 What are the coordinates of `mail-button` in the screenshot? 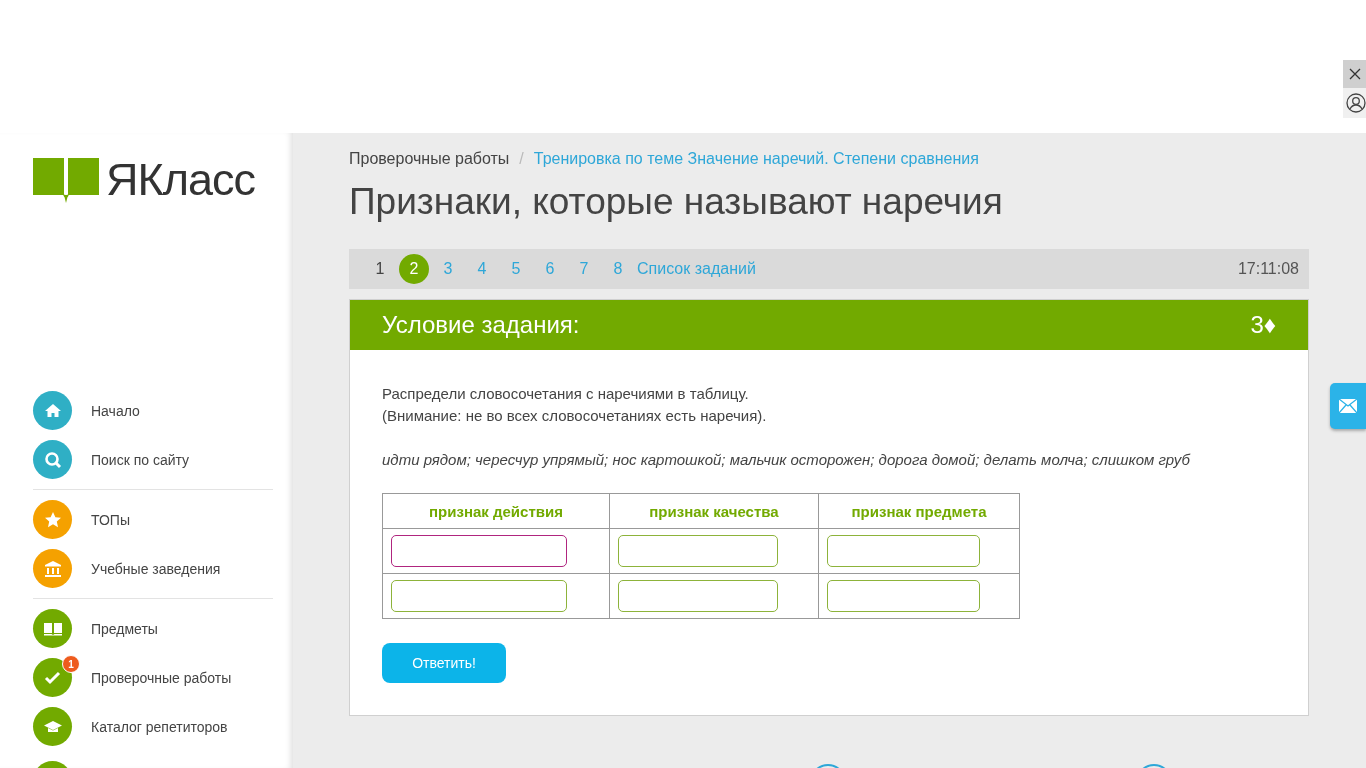 It's located at (1348, 406).